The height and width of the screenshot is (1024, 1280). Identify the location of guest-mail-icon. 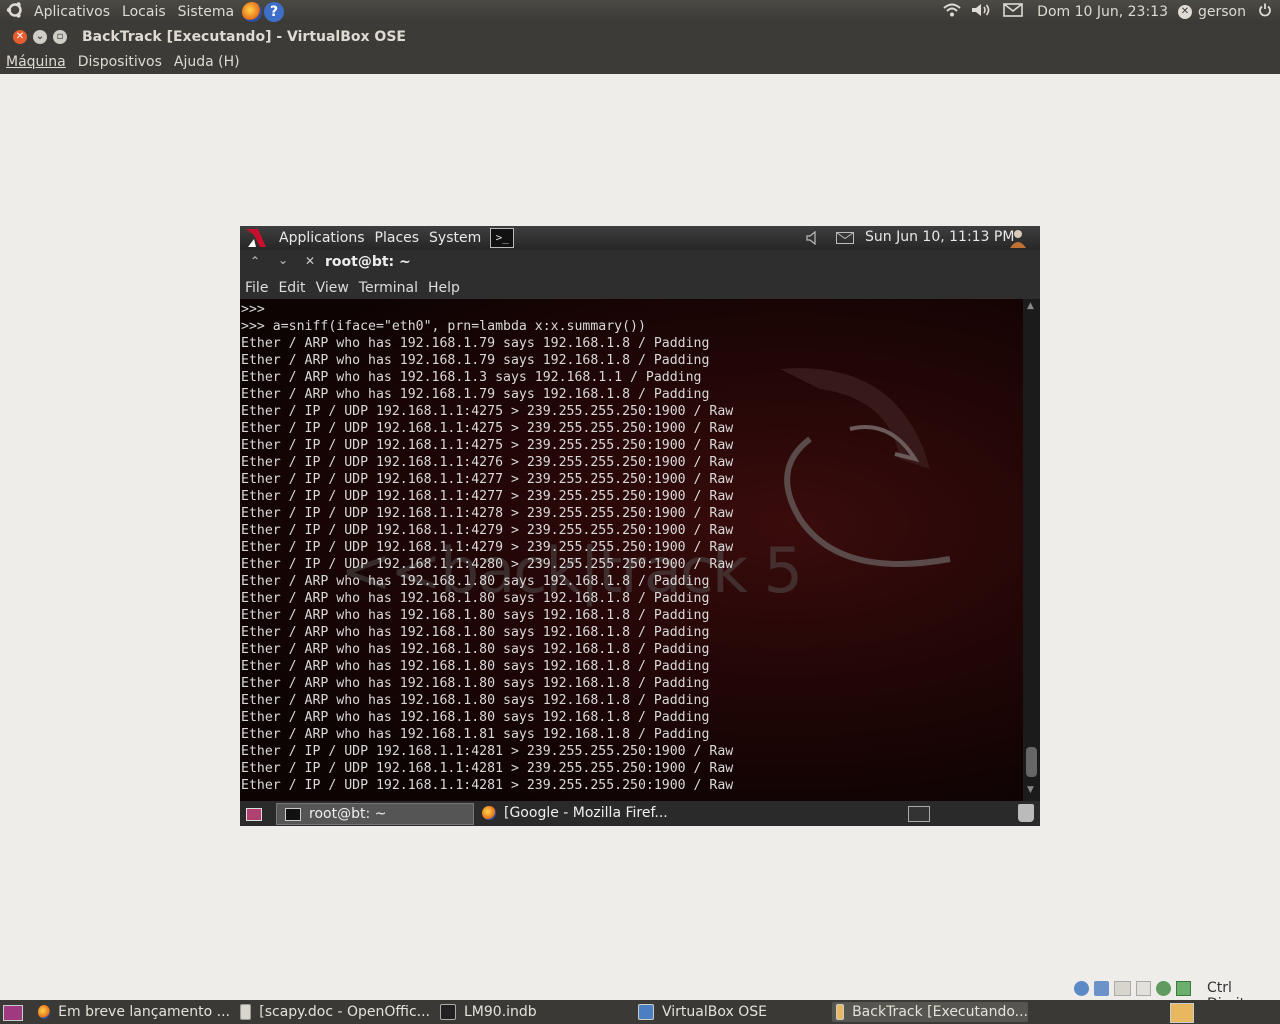
(845, 240).